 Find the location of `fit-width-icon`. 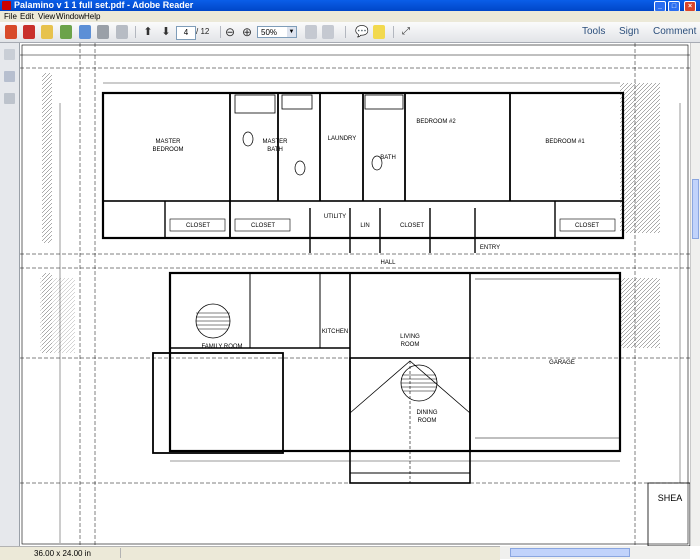

fit-width-icon is located at coordinates (328, 32).